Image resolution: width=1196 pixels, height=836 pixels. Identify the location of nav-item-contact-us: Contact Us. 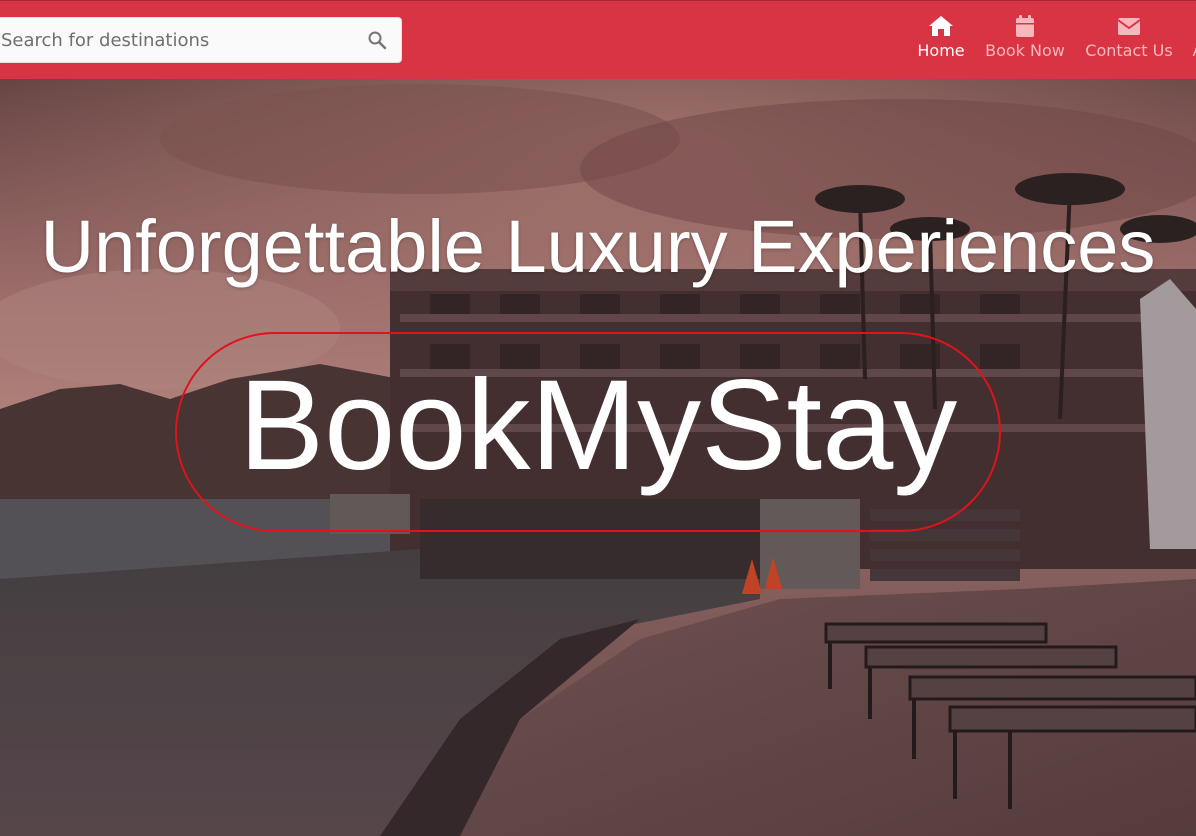
(1129, 42).